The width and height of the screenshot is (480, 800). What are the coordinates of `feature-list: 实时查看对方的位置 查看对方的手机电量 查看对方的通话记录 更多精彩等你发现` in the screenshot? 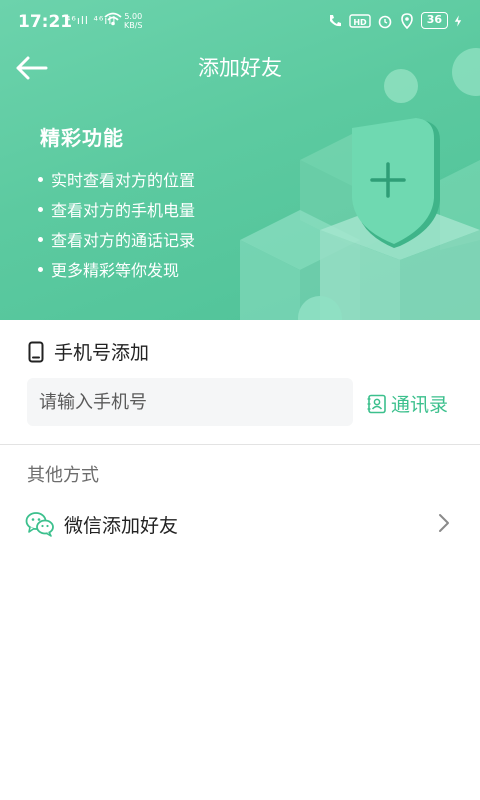 It's located at (116, 226).